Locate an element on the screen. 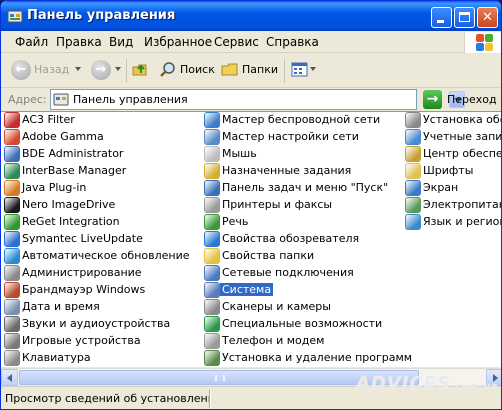 The image size is (502, 410). speech-icon is located at coordinates (212, 222).